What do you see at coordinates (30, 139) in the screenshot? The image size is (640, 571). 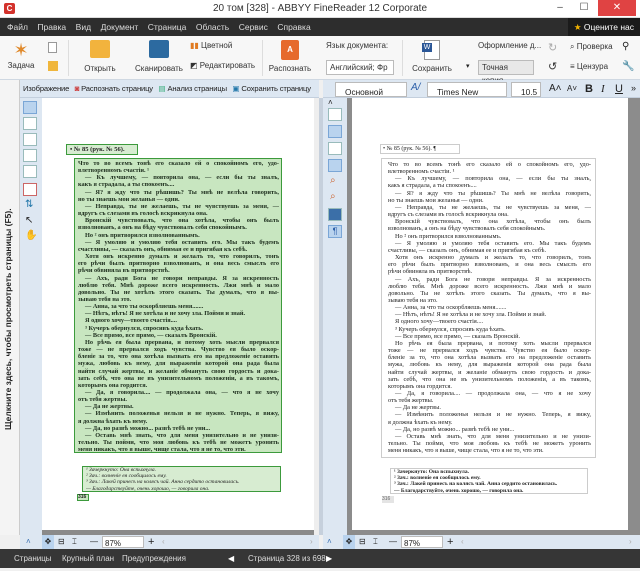 I see `text-area-tool-icon` at bounding box center [30, 139].